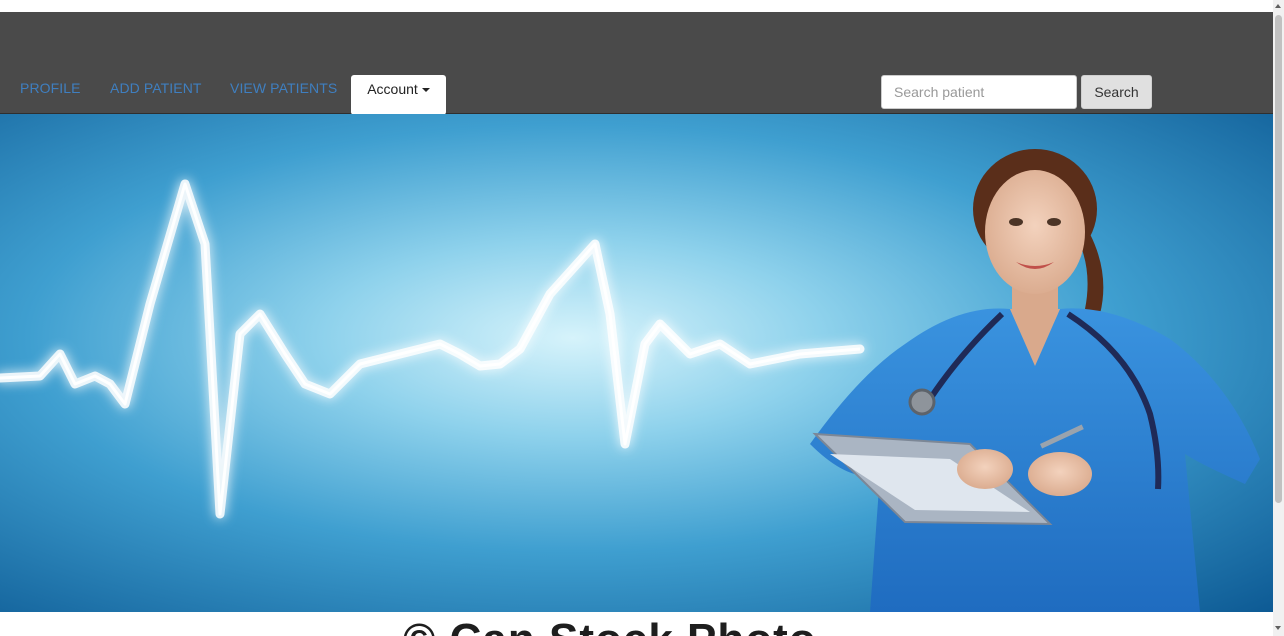 This screenshot has width=1284, height=636. Describe the element at coordinates (283, 88) in the screenshot. I see `nav-link-view-patients: VIEW PATIENTS` at that location.